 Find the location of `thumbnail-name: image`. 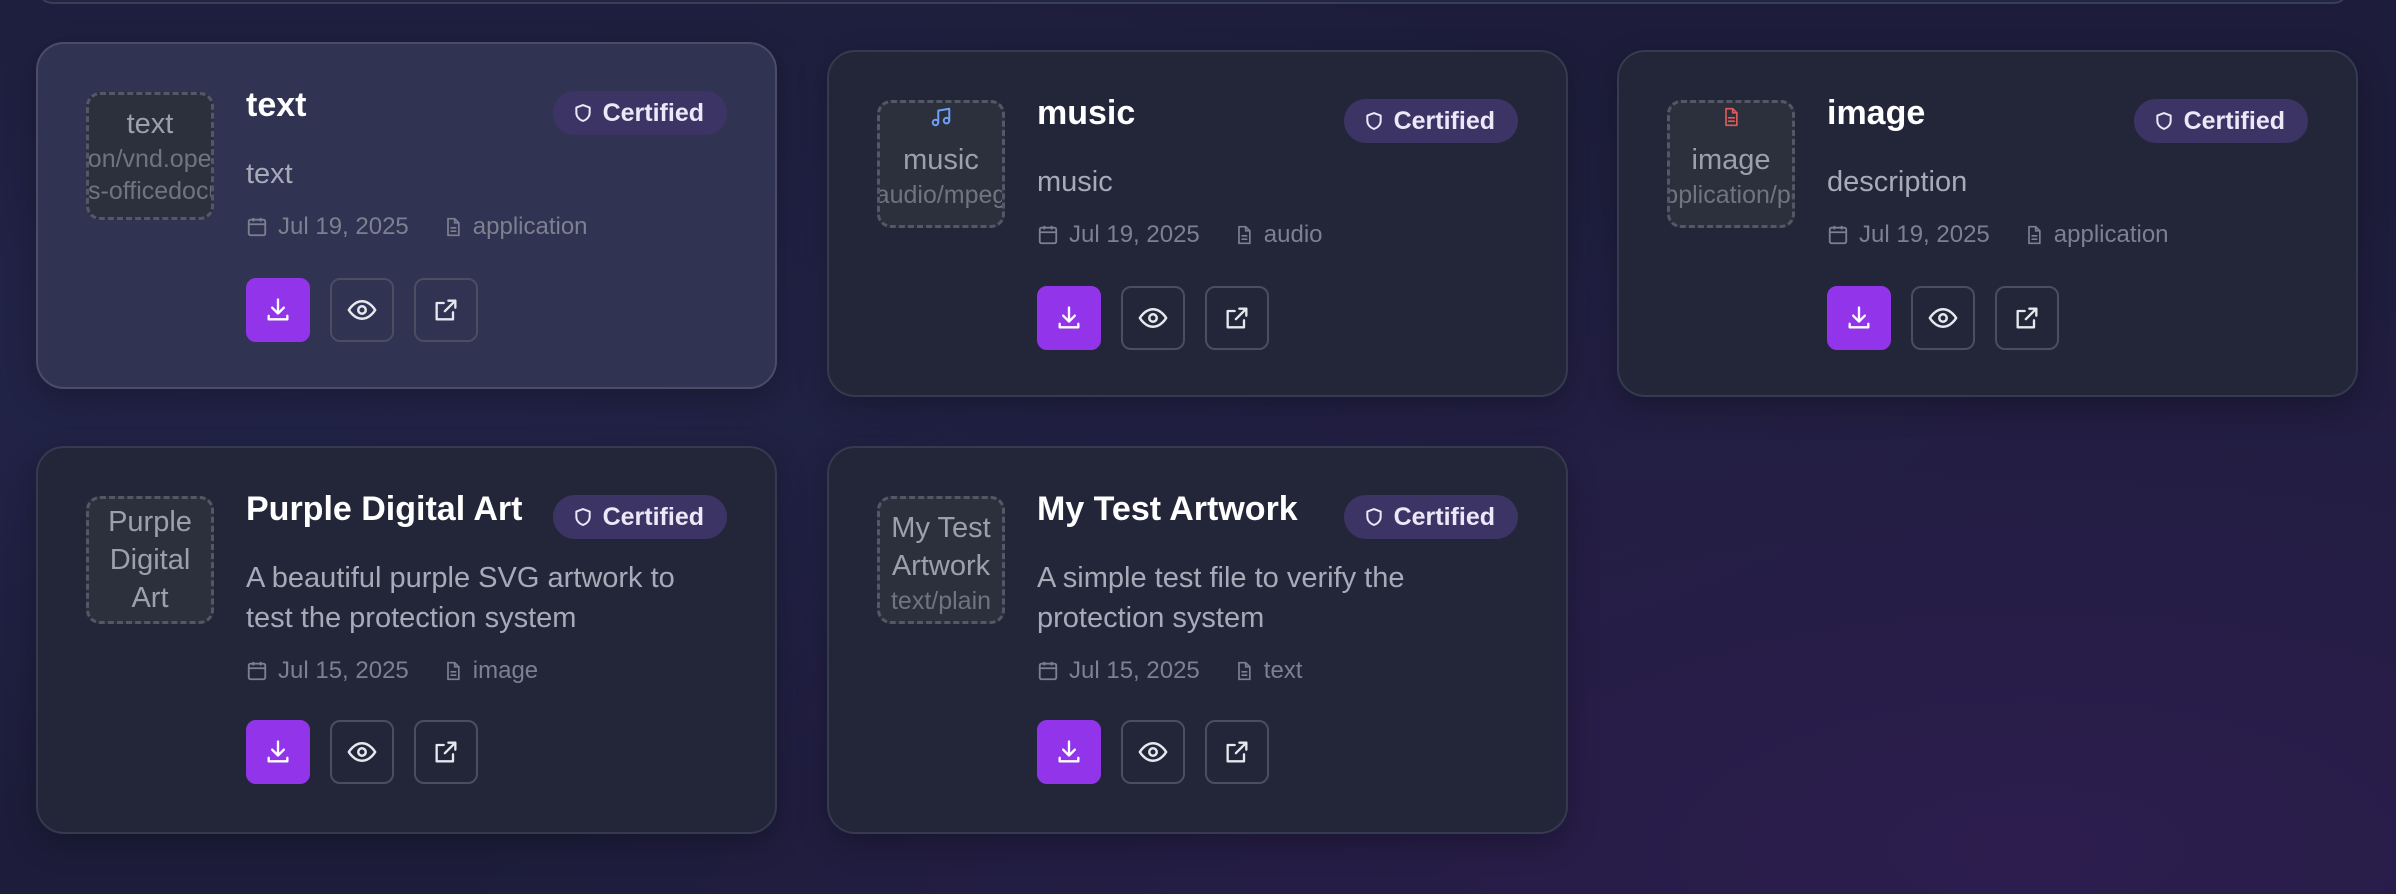

thumbnail-name: image is located at coordinates (1731, 160).